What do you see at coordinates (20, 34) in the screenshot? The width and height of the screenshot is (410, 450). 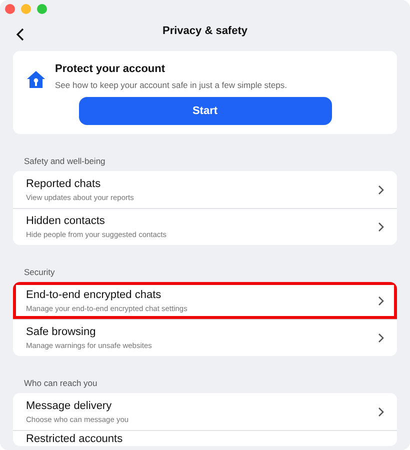 I see `back-icon` at bounding box center [20, 34].